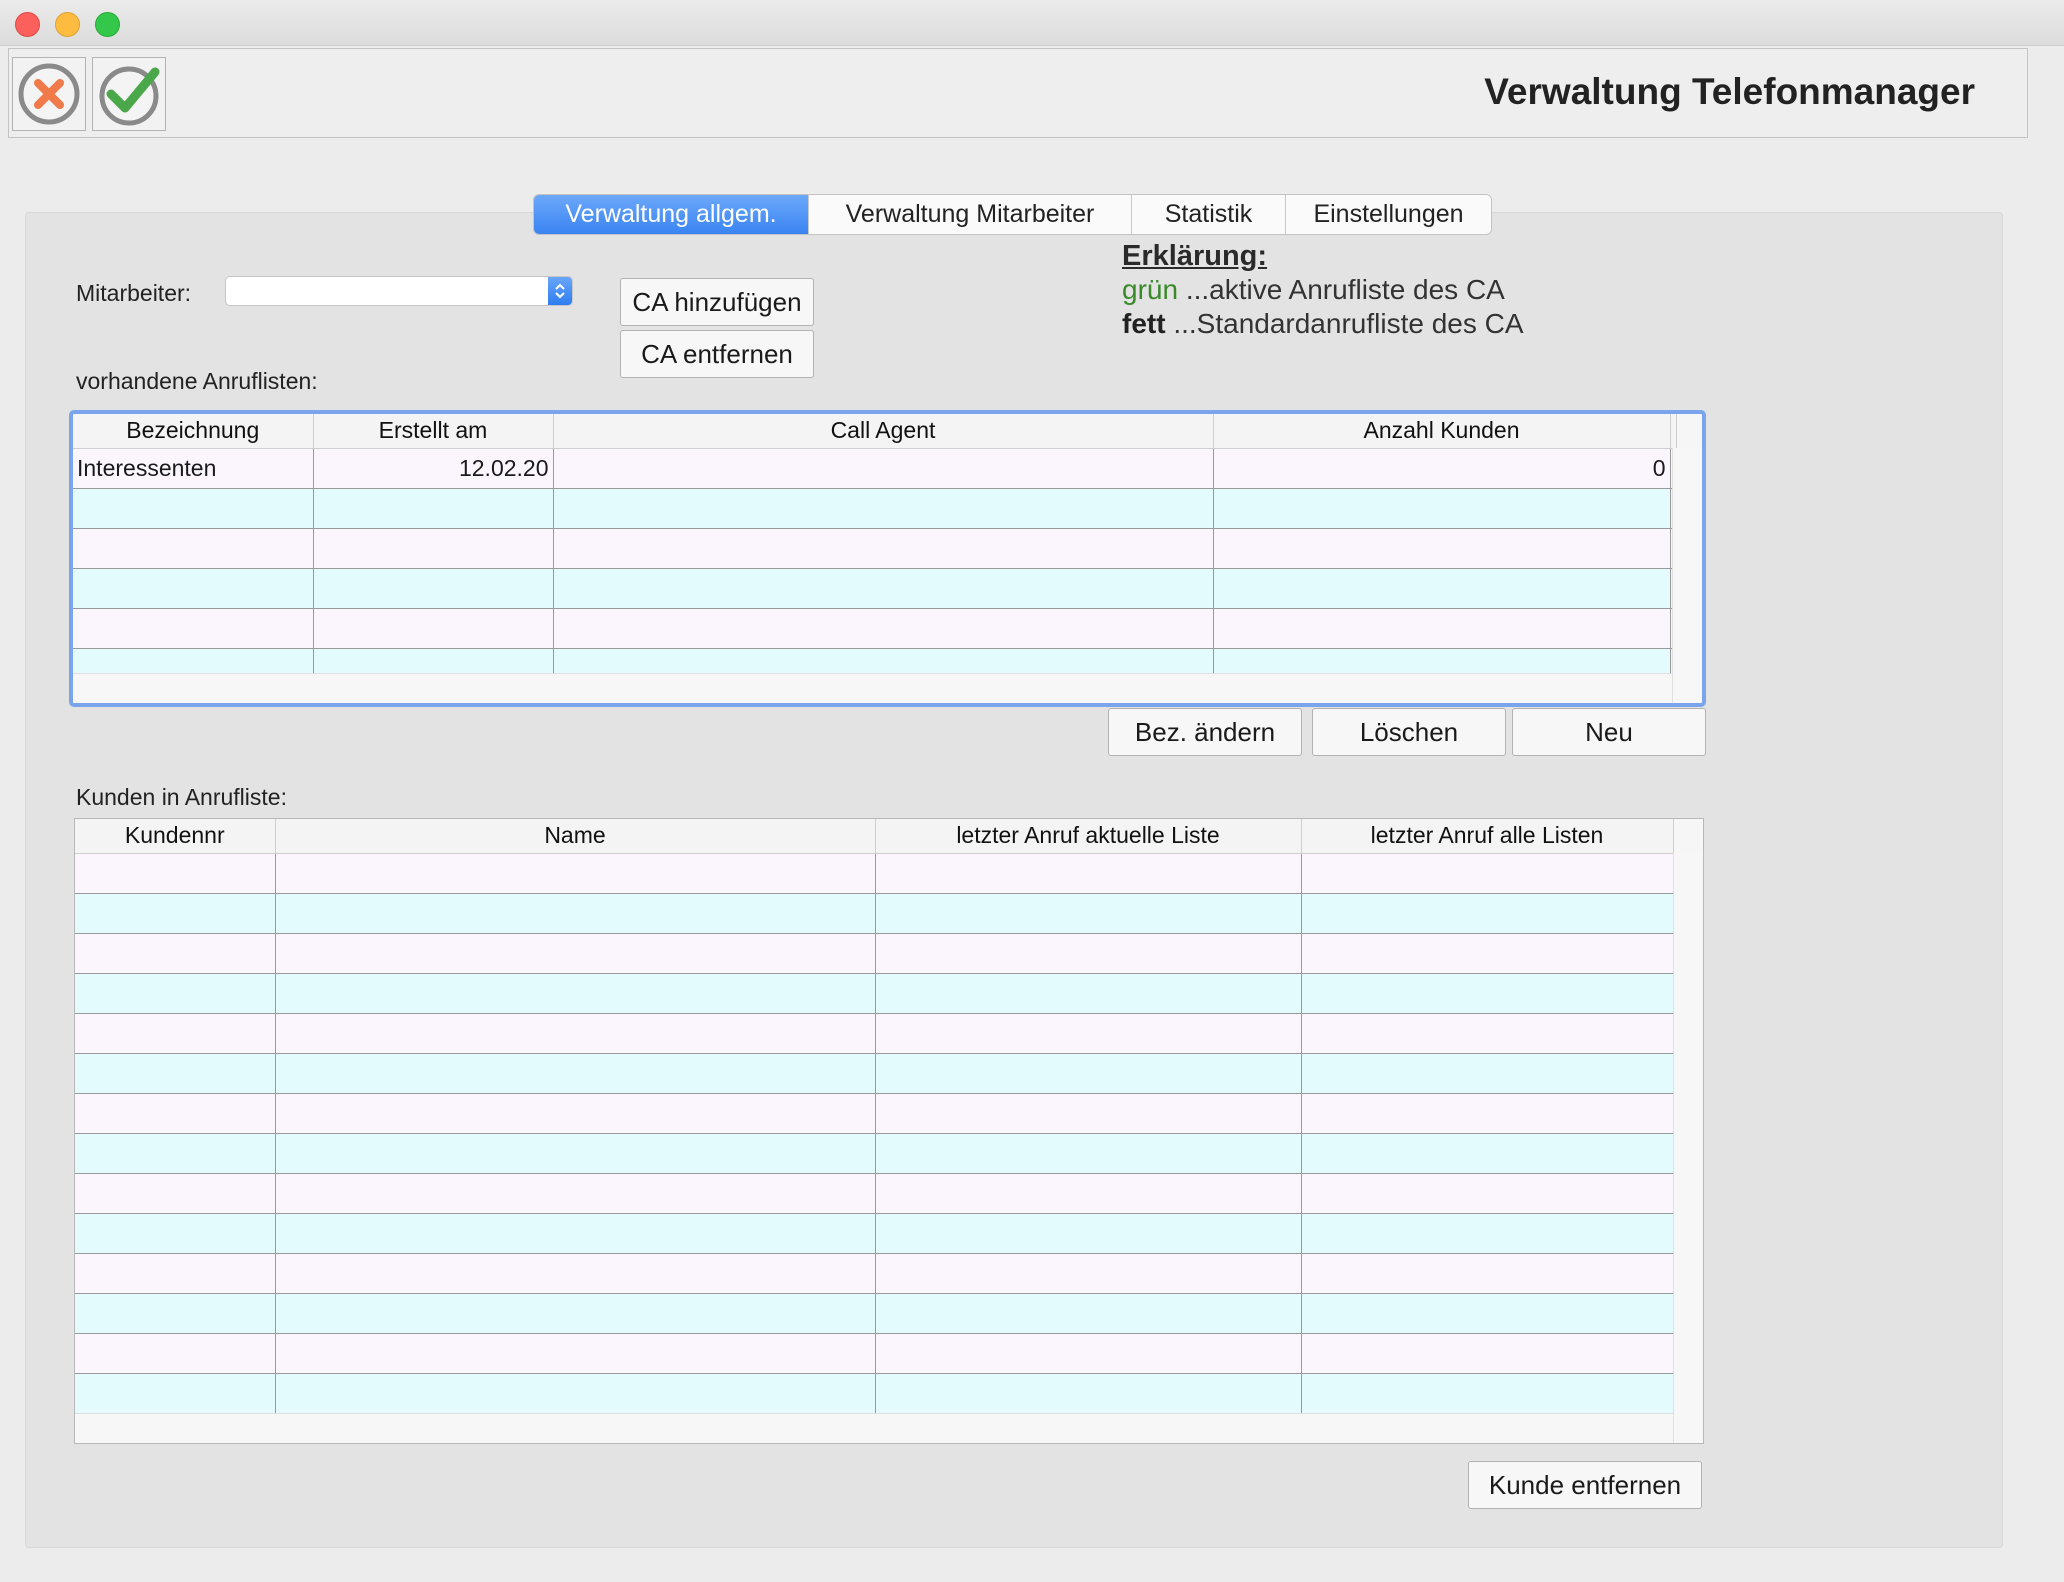  I want to click on tab-einstellungen: Einstellungen, so click(1388, 214).